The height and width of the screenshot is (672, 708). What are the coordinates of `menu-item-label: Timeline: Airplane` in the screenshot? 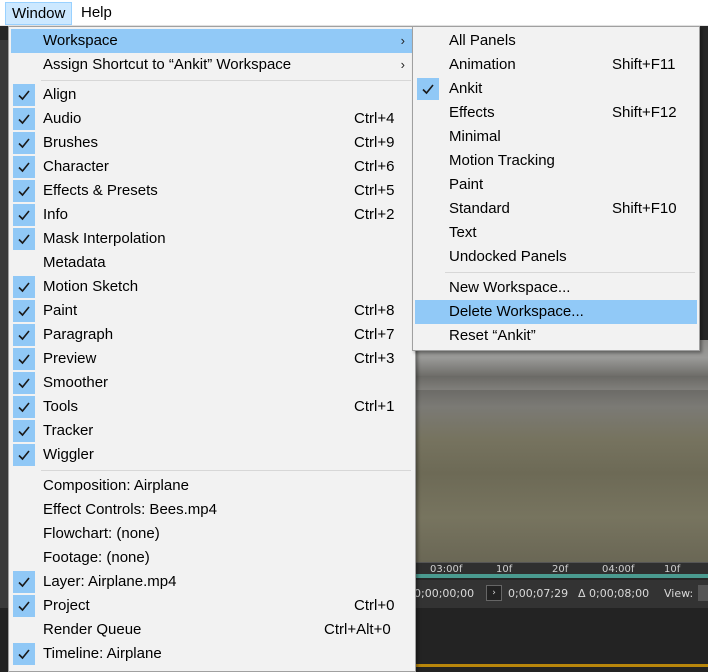 It's located at (102, 653).